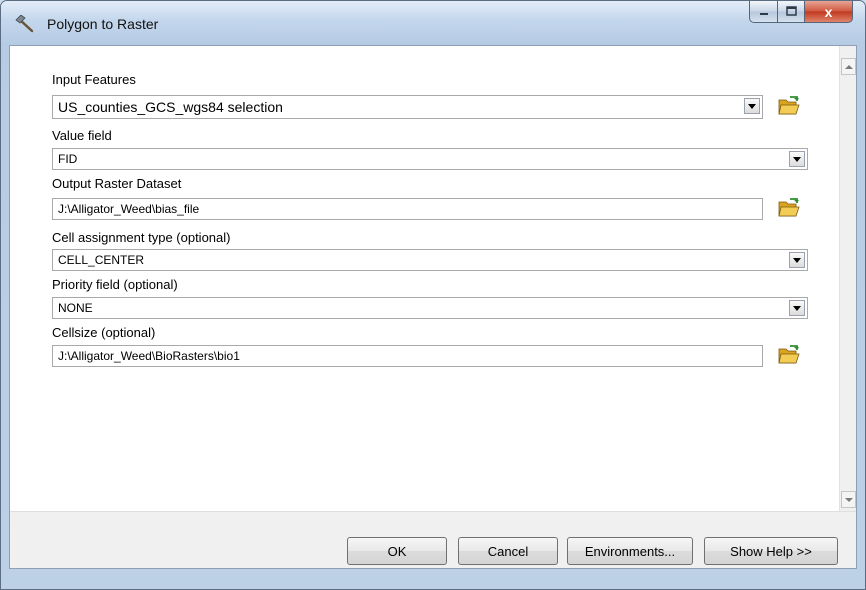 The image size is (866, 590). I want to click on caption-buttons: x, so click(801, 13).